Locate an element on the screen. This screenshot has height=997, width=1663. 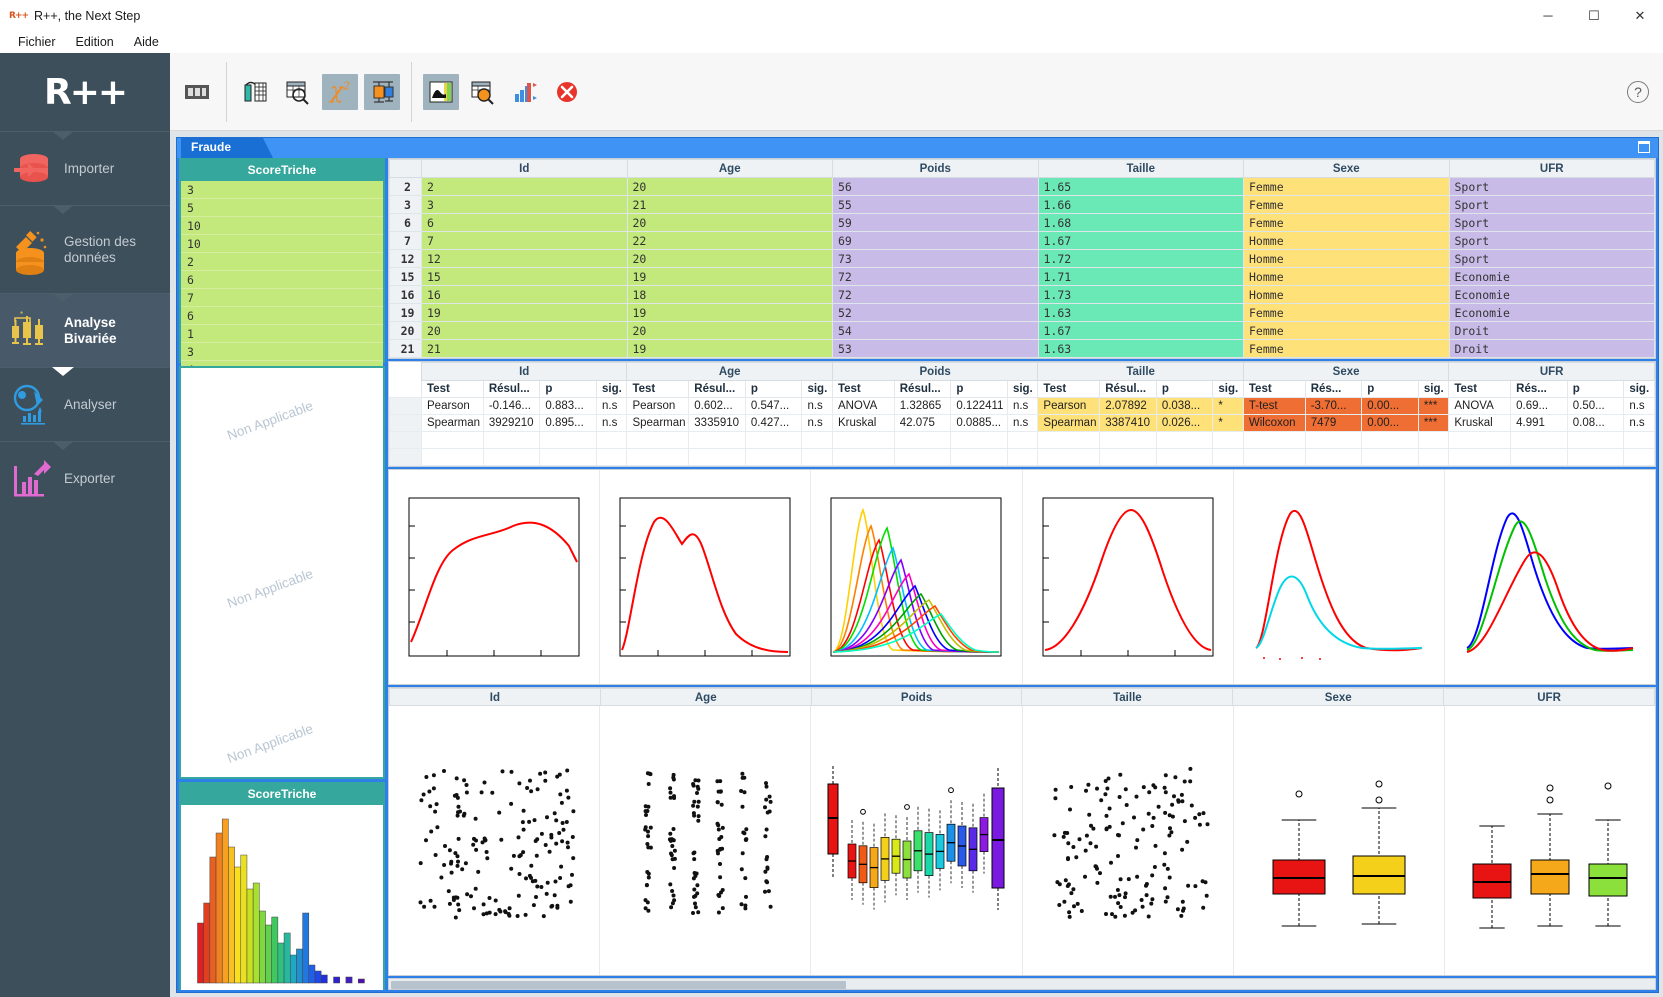
minimize-button: ─ is located at coordinates (1548, 15).